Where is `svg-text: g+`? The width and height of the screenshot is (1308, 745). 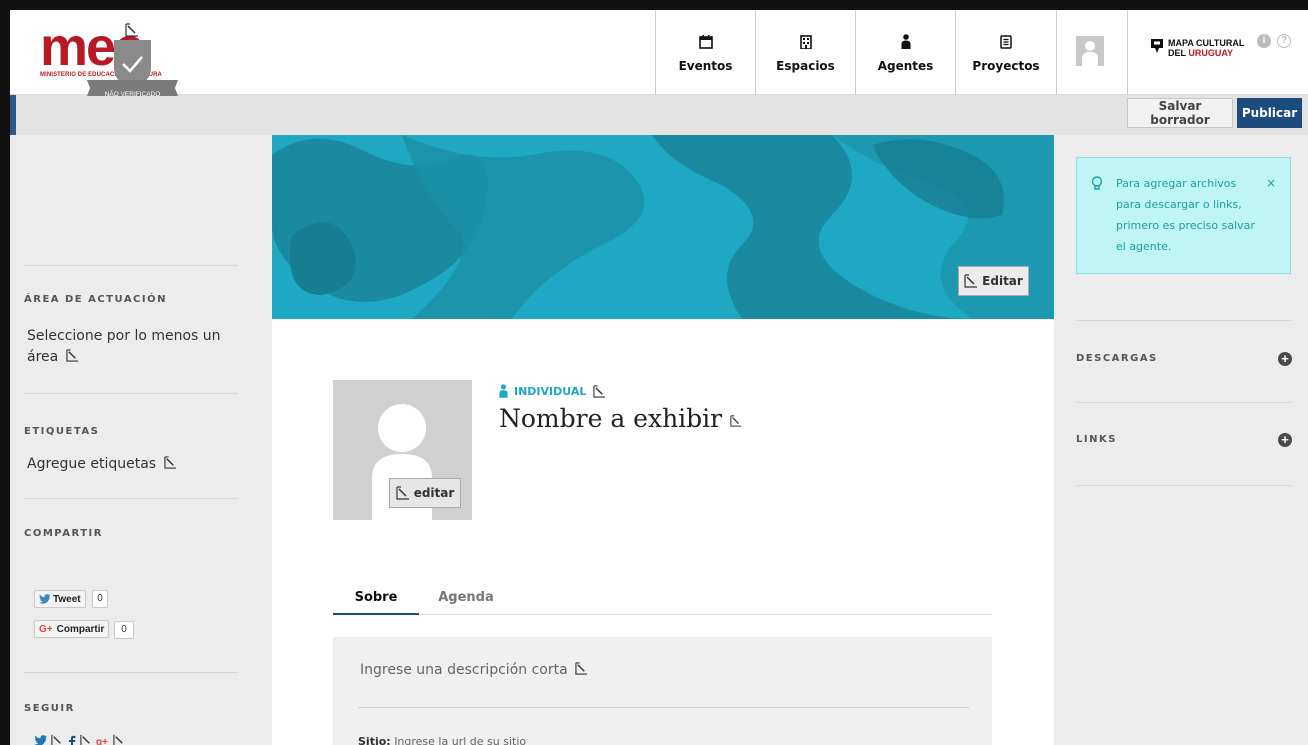 svg-text: g+ is located at coordinates (102, 741).